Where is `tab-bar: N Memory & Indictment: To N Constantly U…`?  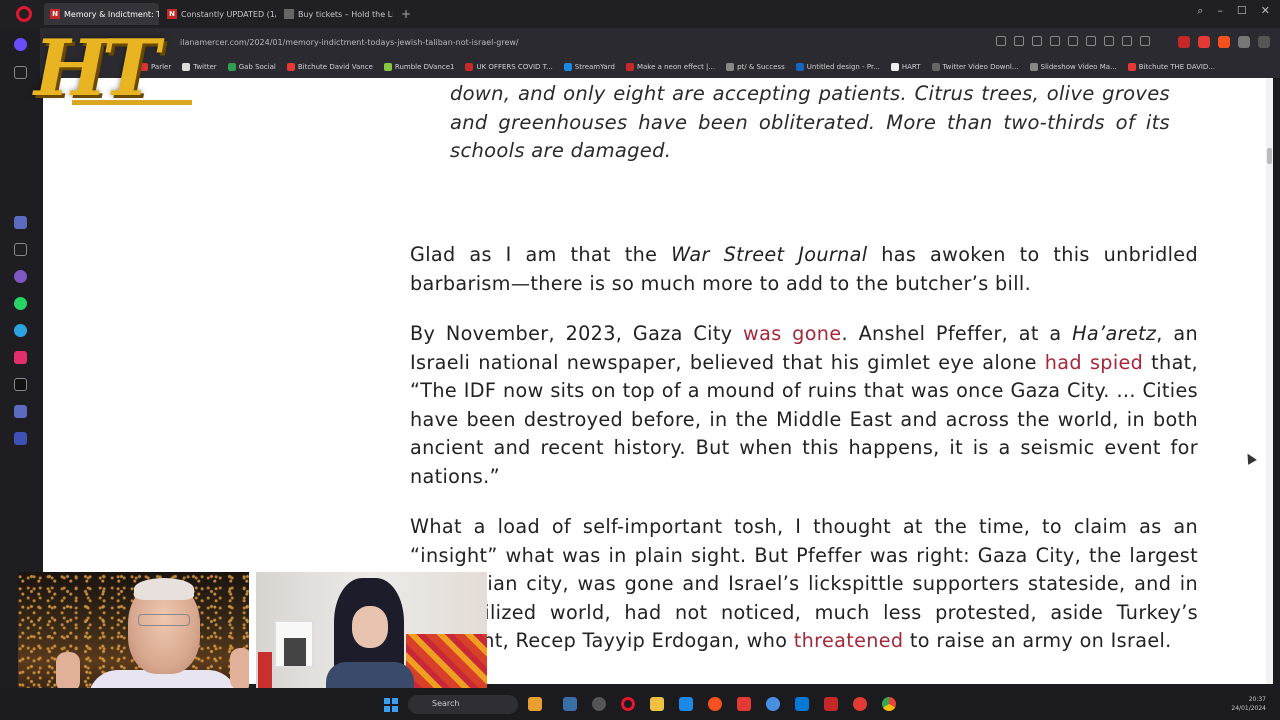
tab-bar: N Memory & Indictment: To N Constantly U… is located at coordinates (640, 14).